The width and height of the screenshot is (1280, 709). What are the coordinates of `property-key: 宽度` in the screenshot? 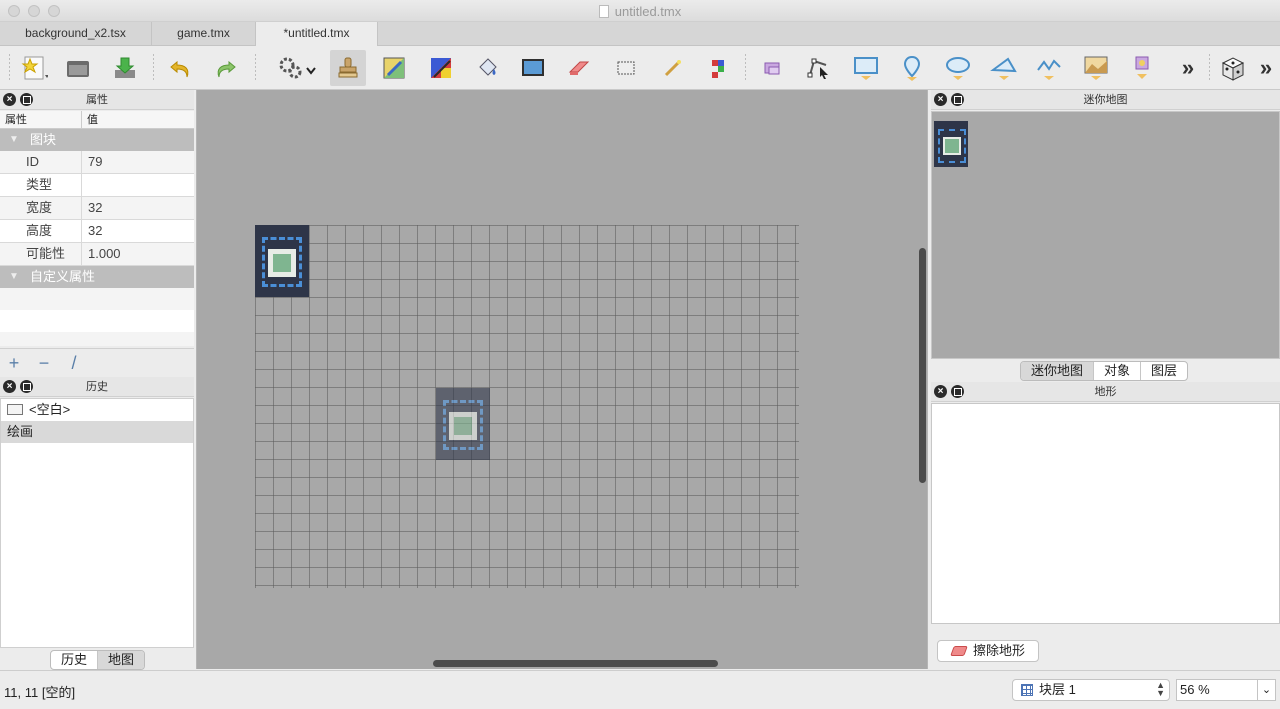 It's located at (41, 208).